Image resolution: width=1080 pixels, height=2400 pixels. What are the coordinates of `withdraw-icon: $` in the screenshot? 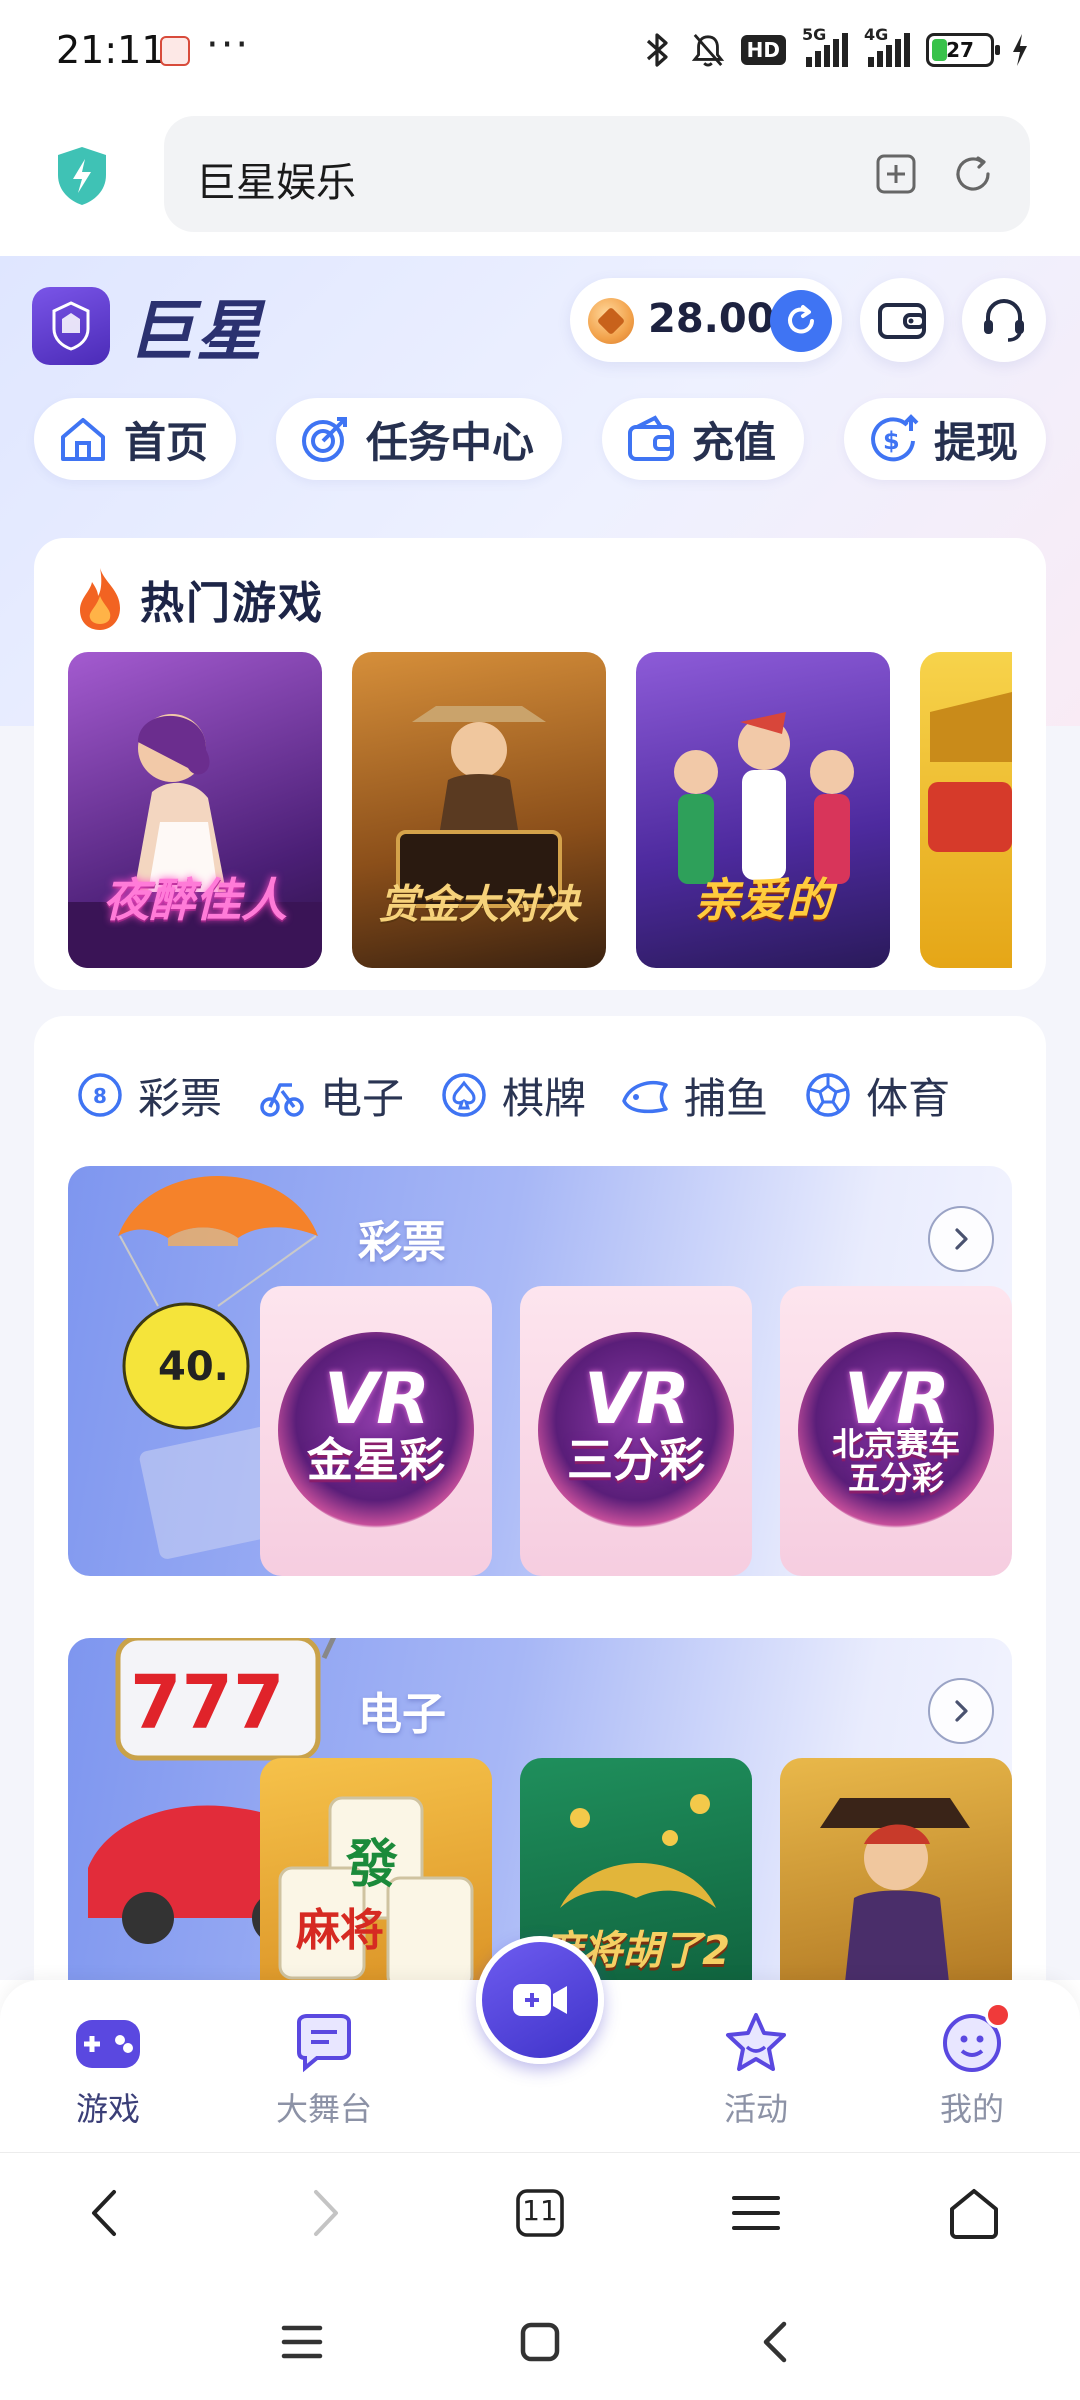 It's located at (893, 439).